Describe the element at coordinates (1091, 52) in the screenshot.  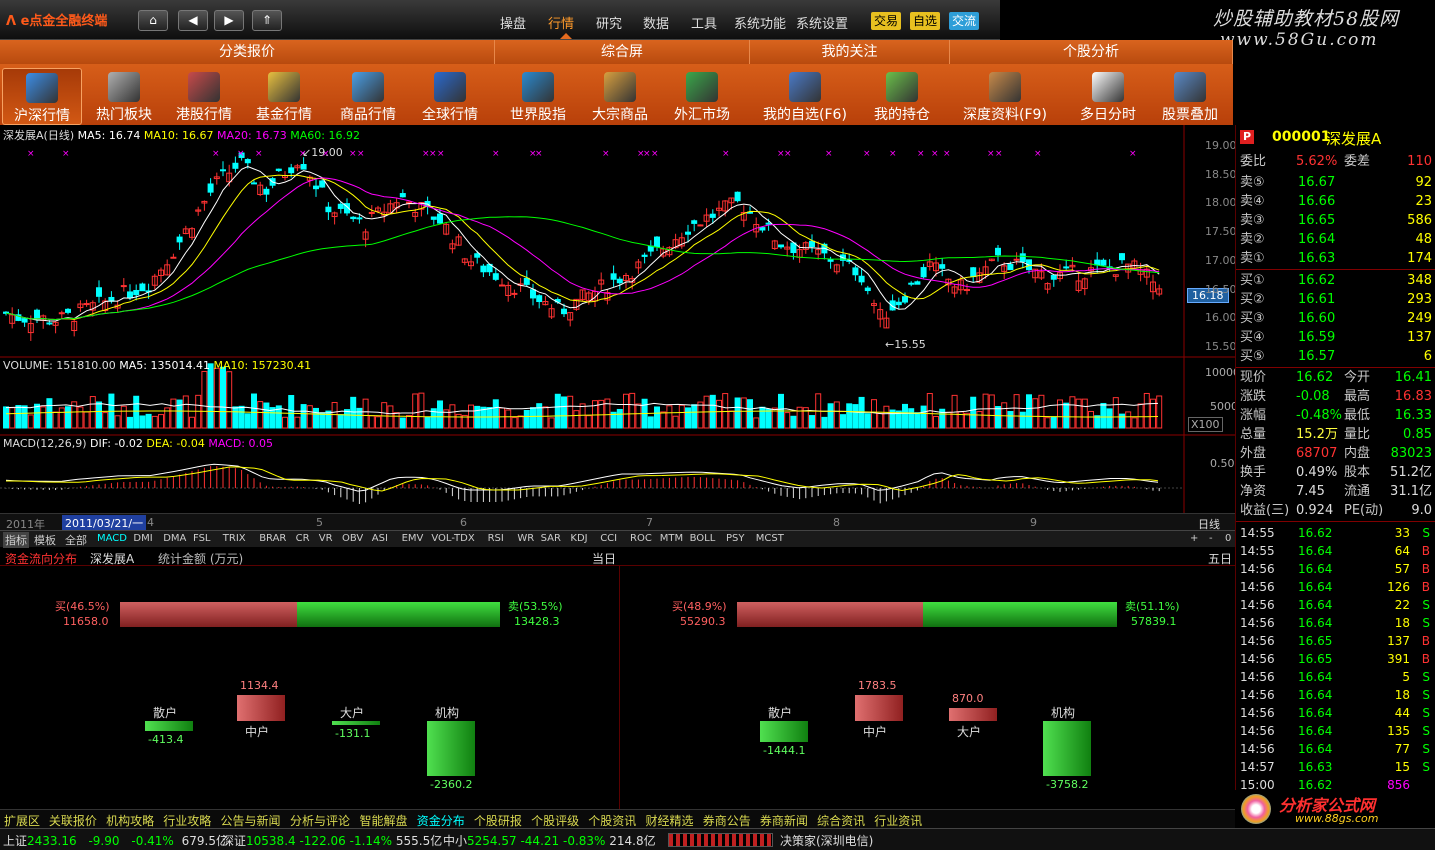
I see `section-stock-analysis: 个股分析` at that location.